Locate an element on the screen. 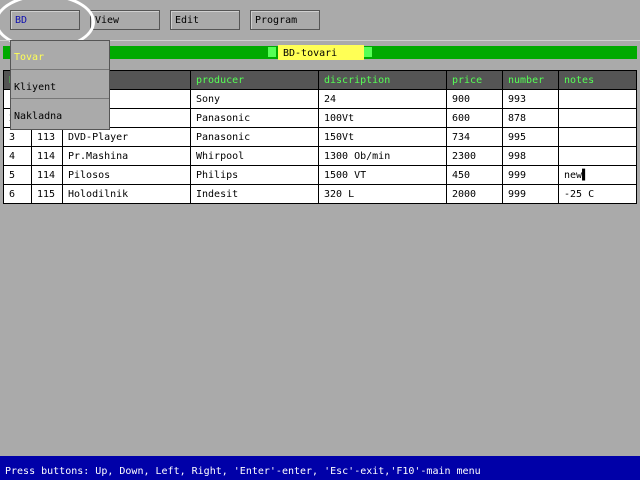 This screenshot has height=480, width=640. cell-no: 6 is located at coordinates (17, 194).